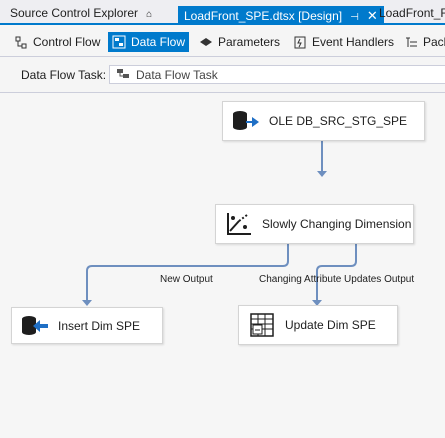 This screenshot has width=445, height=438. I want to click on data-flow-task-row: Data Flow Task, so click(222, 75).